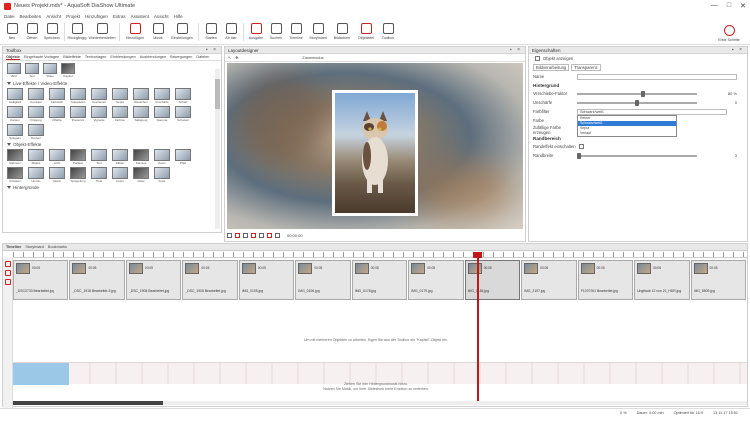  I want to click on live-effect-item: Sepia, so click(120, 96).